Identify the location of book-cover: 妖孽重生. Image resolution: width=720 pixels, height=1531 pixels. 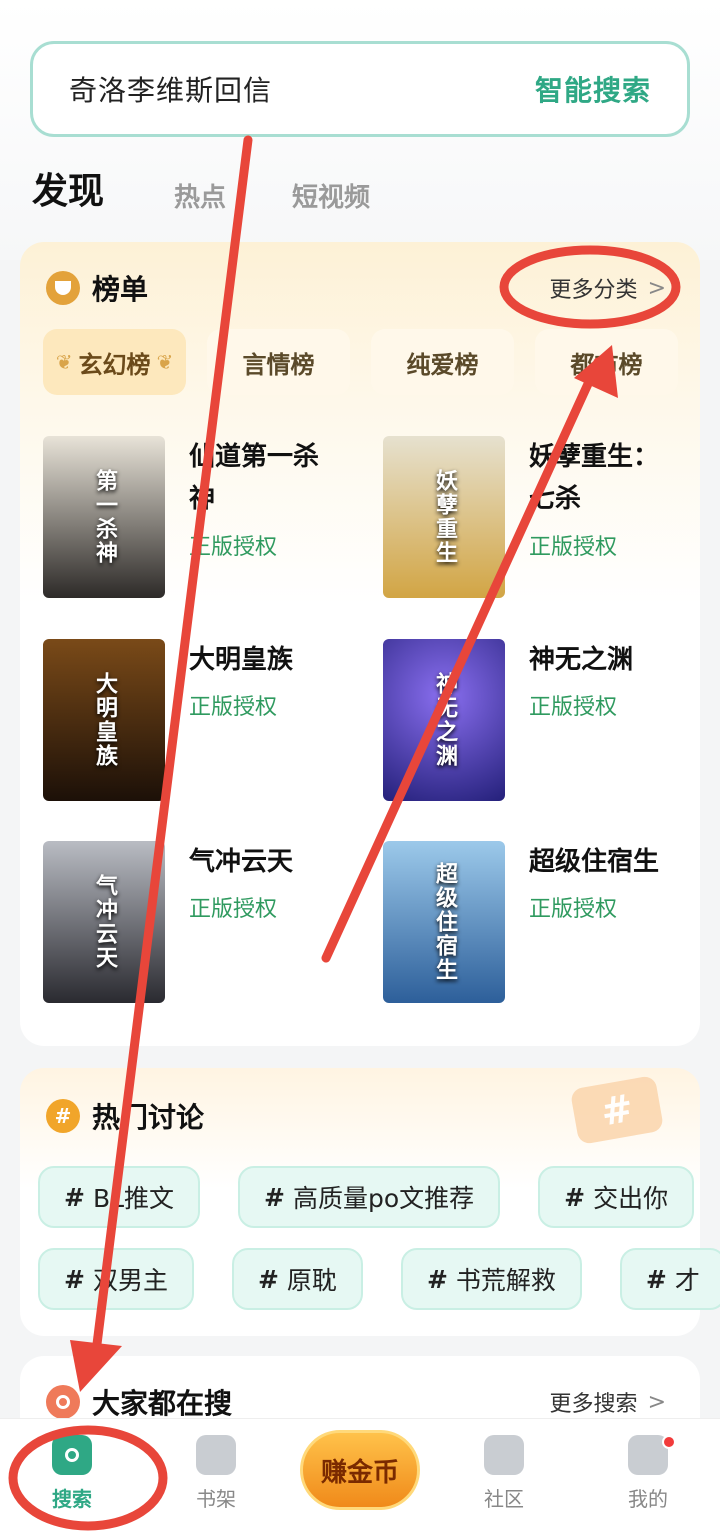
(444, 517).